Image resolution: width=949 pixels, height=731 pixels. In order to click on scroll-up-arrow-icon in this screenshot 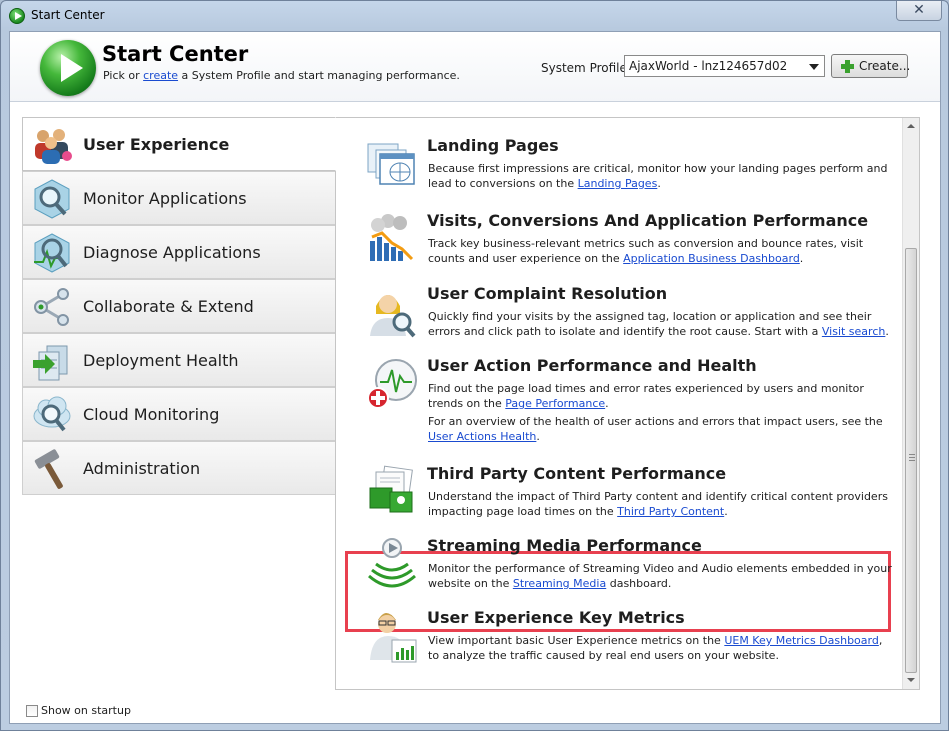, I will do `click(911, 126)`.